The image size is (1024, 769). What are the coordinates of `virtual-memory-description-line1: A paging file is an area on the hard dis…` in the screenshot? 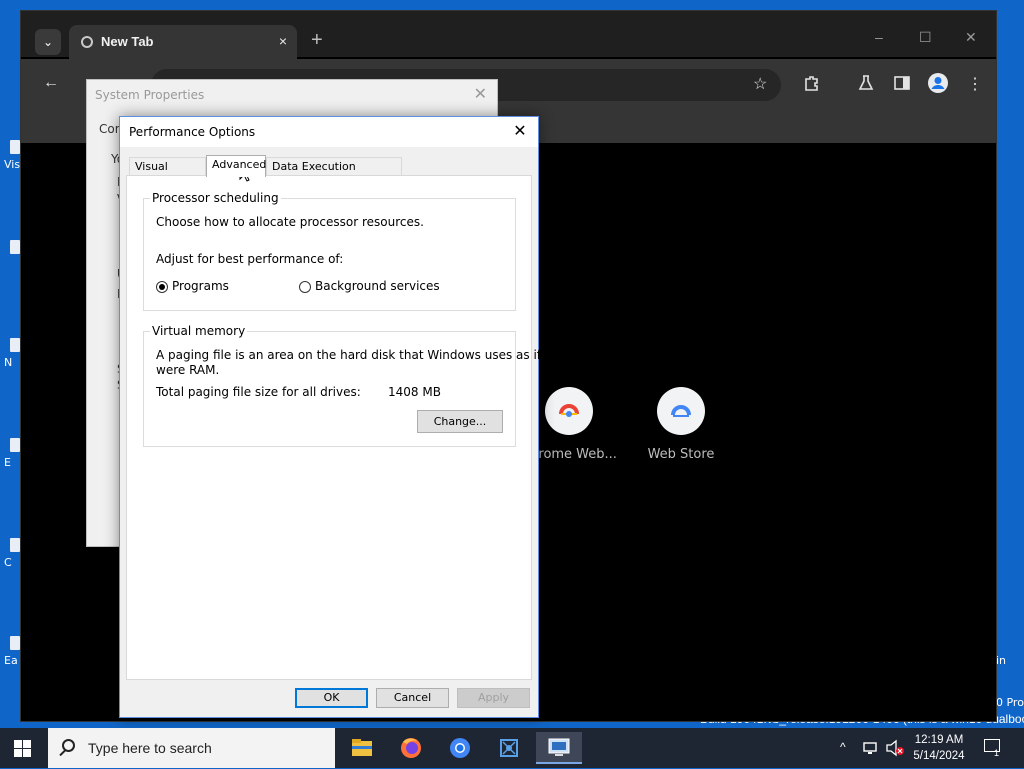 It's located at (354, 355).